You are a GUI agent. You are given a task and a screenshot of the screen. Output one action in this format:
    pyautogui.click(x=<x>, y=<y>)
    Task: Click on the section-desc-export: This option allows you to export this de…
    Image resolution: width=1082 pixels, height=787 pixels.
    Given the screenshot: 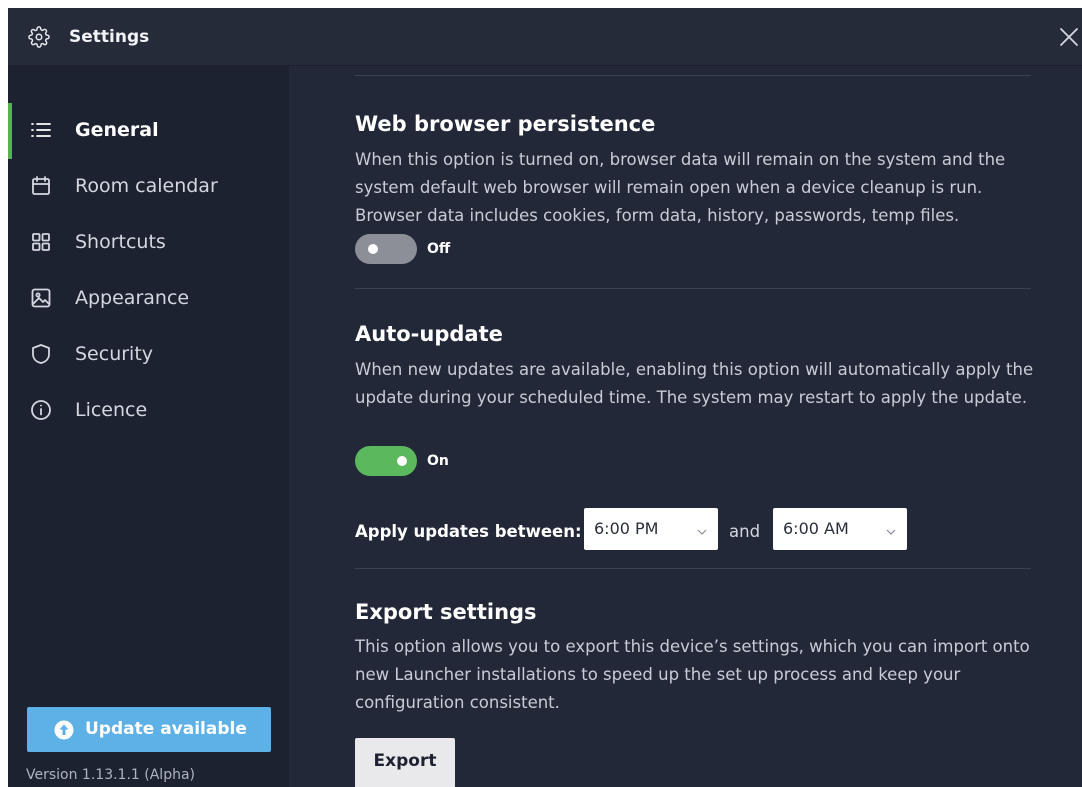 What is the action you would take?
    pyautogui.click(x=692, y=674)
    